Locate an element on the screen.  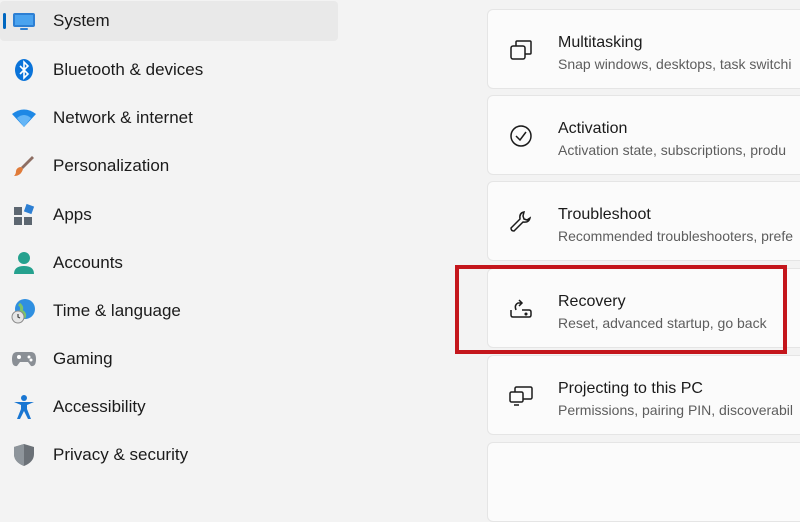
check-circle-icon is located at coordinates (521, 136).